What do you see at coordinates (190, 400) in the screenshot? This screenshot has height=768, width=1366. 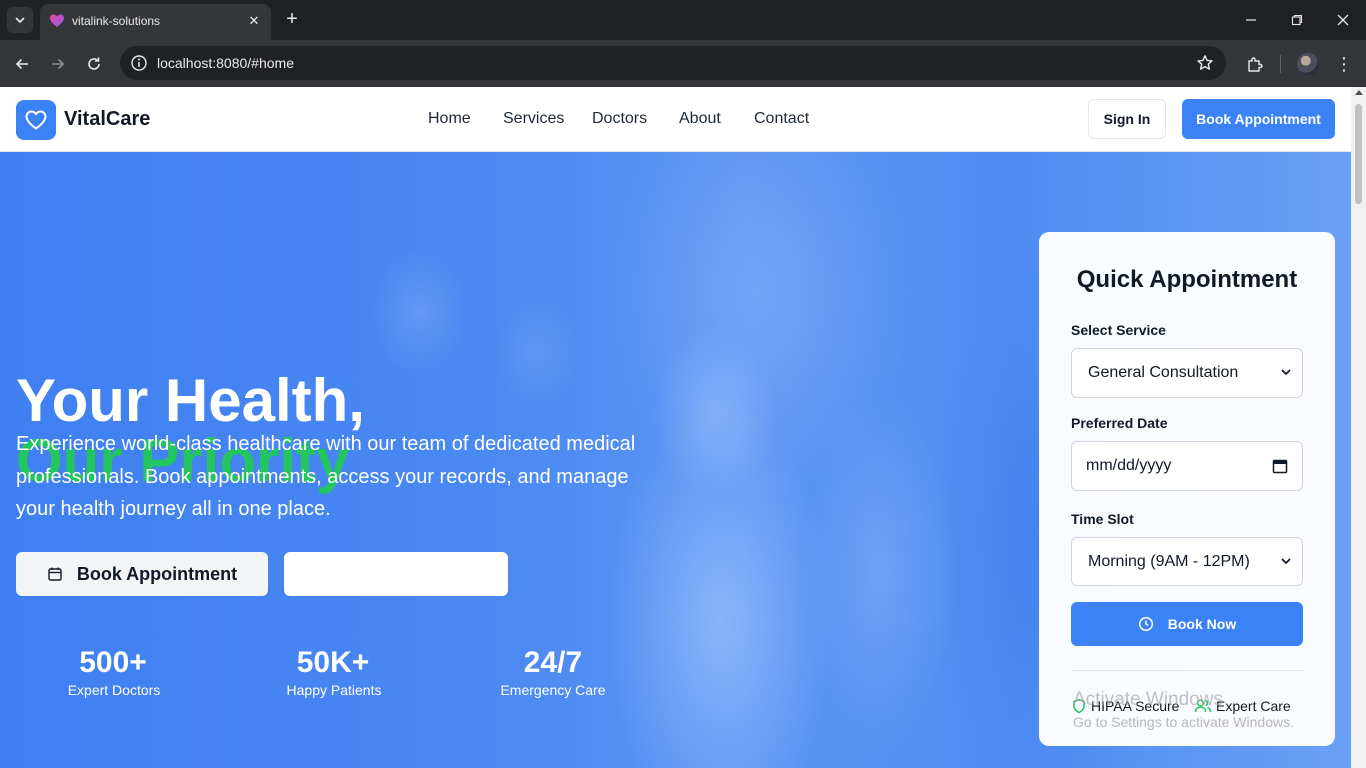 I see `hero-title-line1: Your Health,` at bounding box center [190, 400].